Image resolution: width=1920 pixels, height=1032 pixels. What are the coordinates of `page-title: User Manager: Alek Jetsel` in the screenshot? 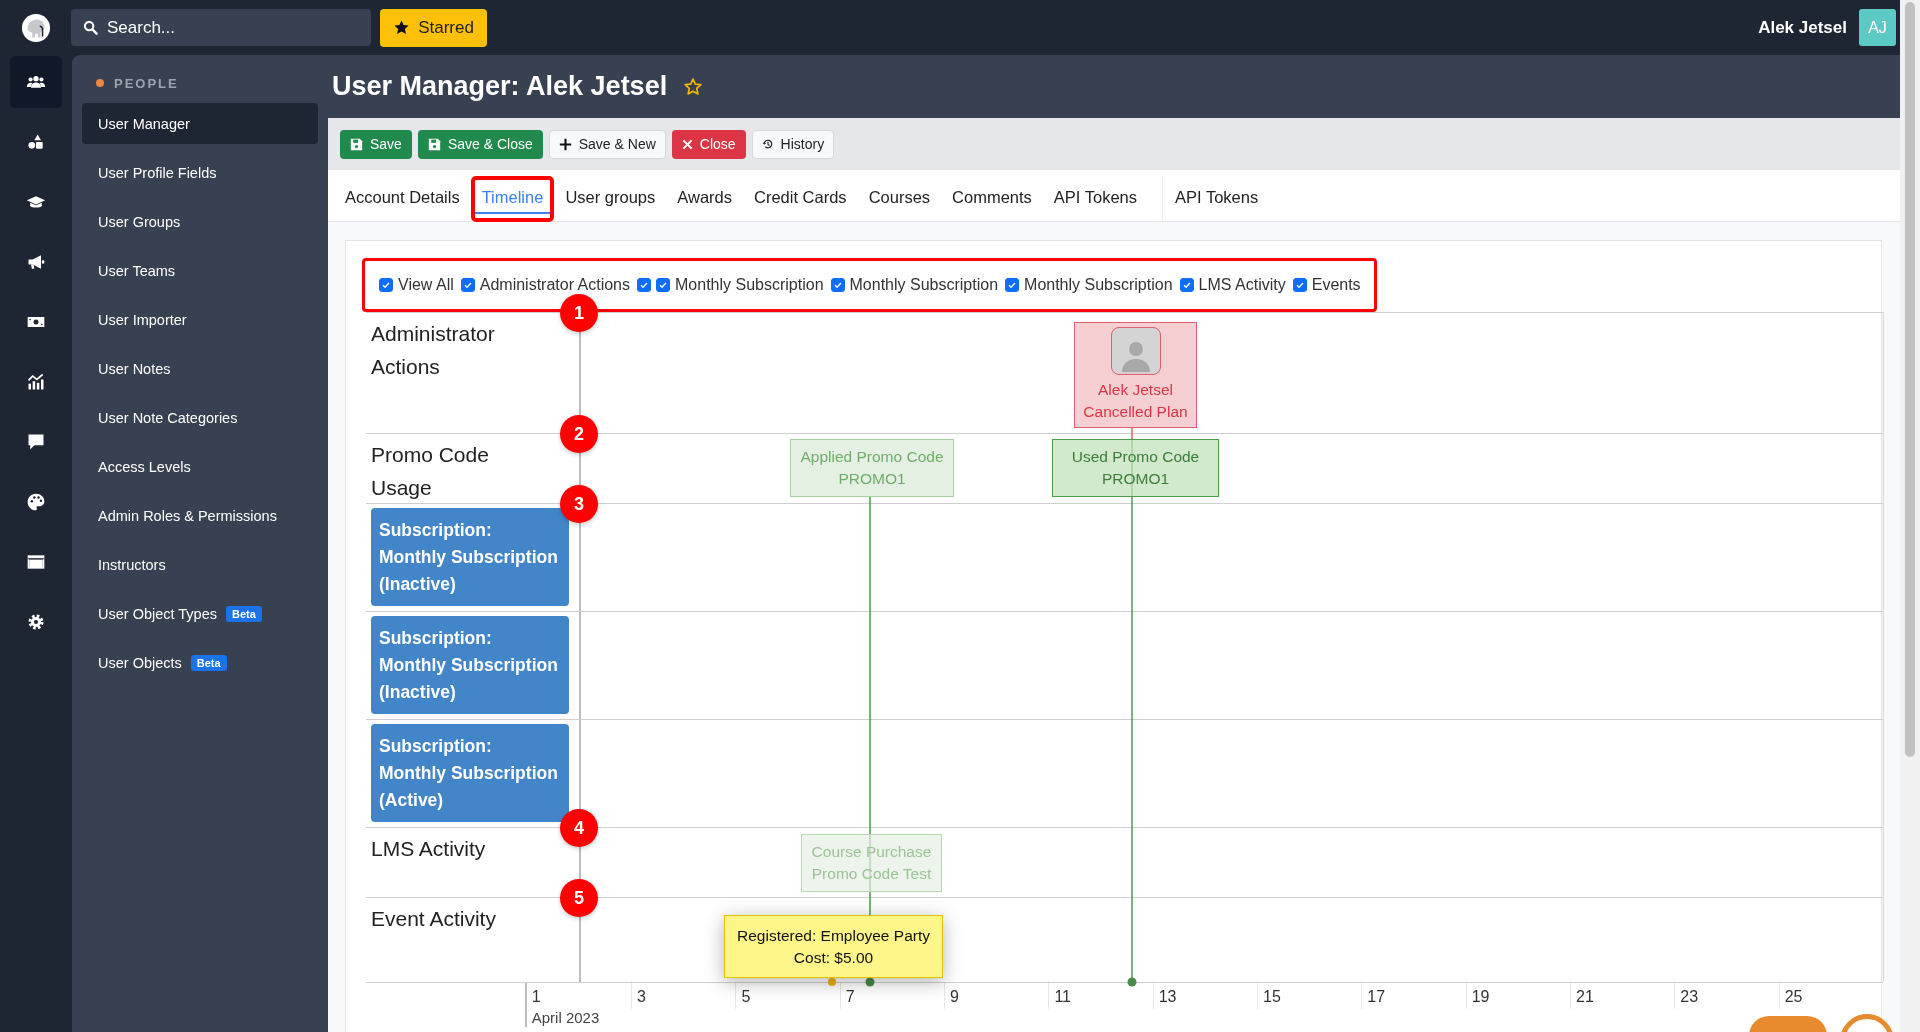 It's located at (500, 86).